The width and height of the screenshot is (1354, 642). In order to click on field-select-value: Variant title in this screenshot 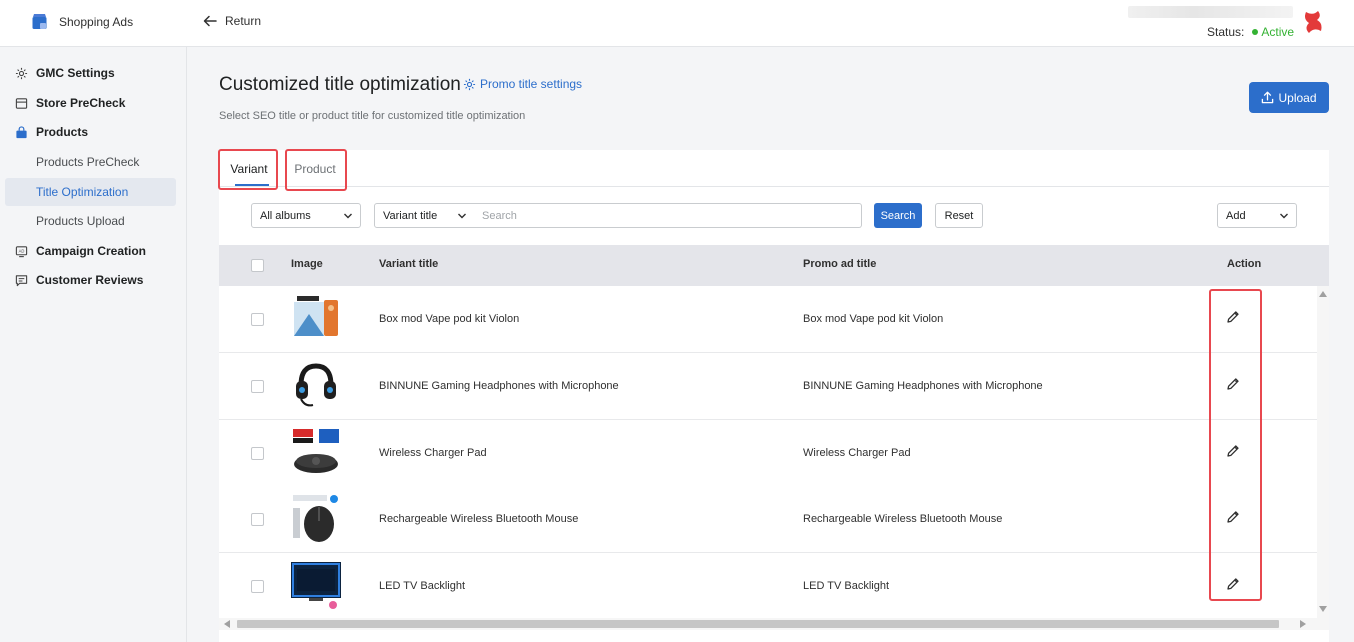, I will do `click(410, 215)`.